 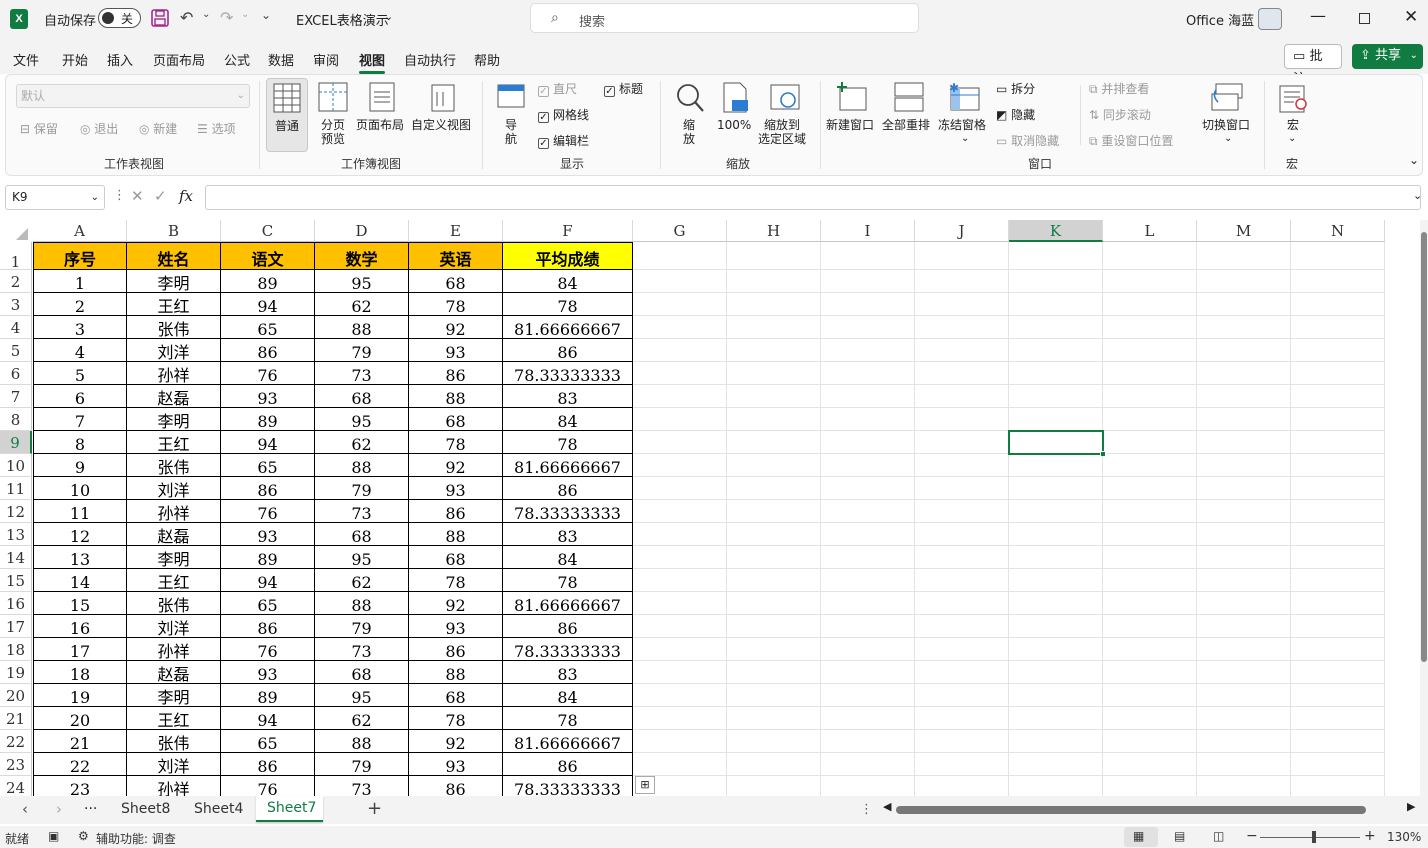 I want to click on row-header: 9, so click(x=16, y=442).